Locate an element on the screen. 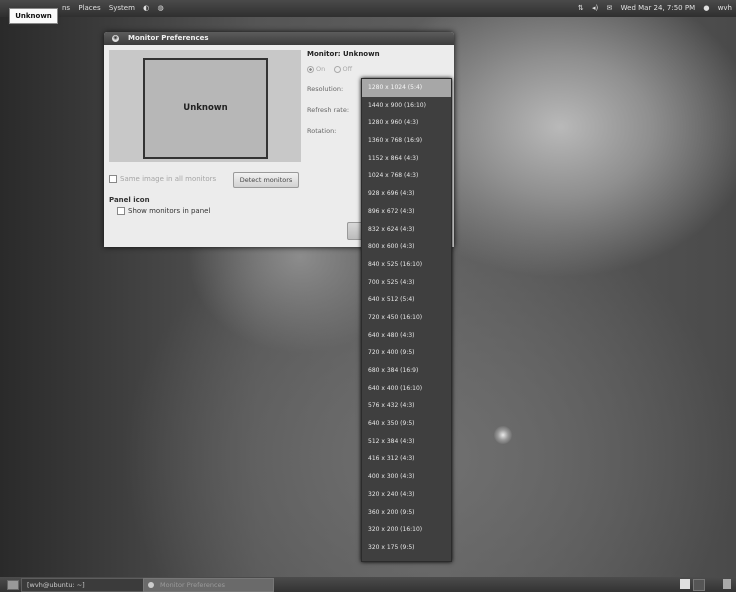 This screenshot has height=592, width=736. resolution-option: 1440 x 900 (16:10) is located at coordinates (406, 106).